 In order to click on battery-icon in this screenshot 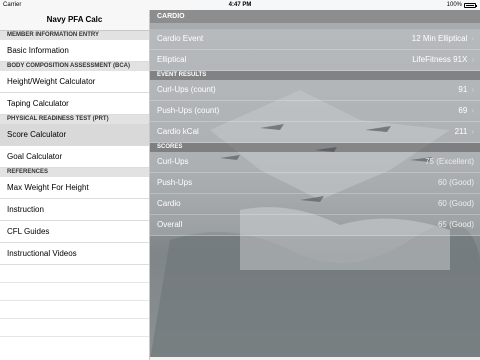, I will do `click(470, 5)`.